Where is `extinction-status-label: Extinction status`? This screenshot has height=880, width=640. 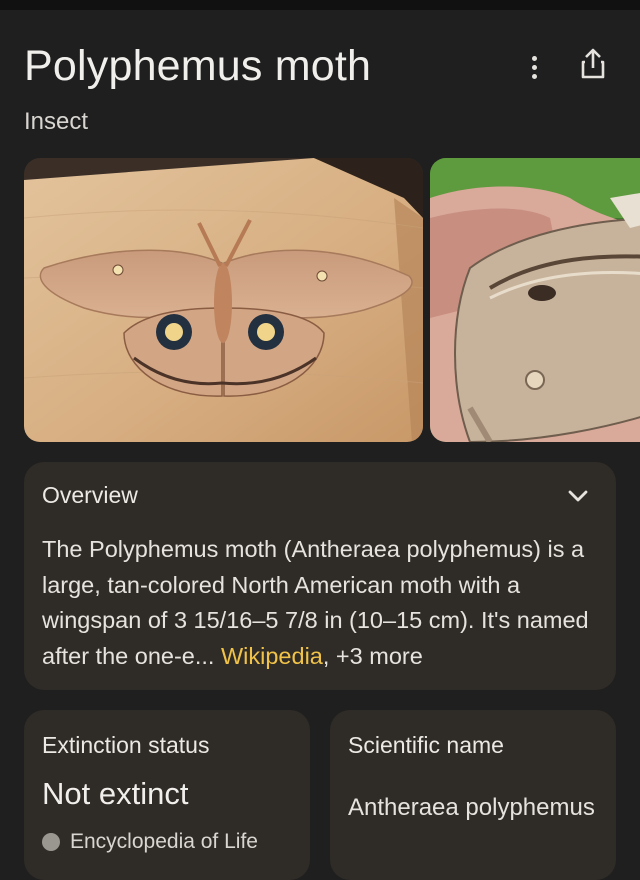
extinction-status-label: Extinction status is located at coordinates (126, 745).